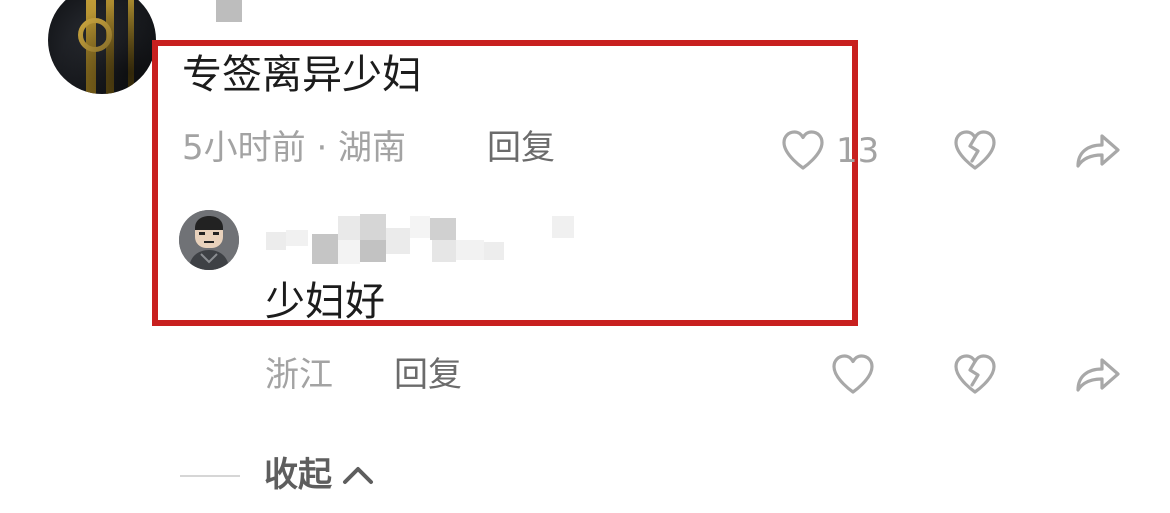 The image size is (1170, 513). What do you see at coordinates (294, 148) in the screenshot?
I see `comment-meta: 5小时前 · 湖南` at bounding box center [294, 148].